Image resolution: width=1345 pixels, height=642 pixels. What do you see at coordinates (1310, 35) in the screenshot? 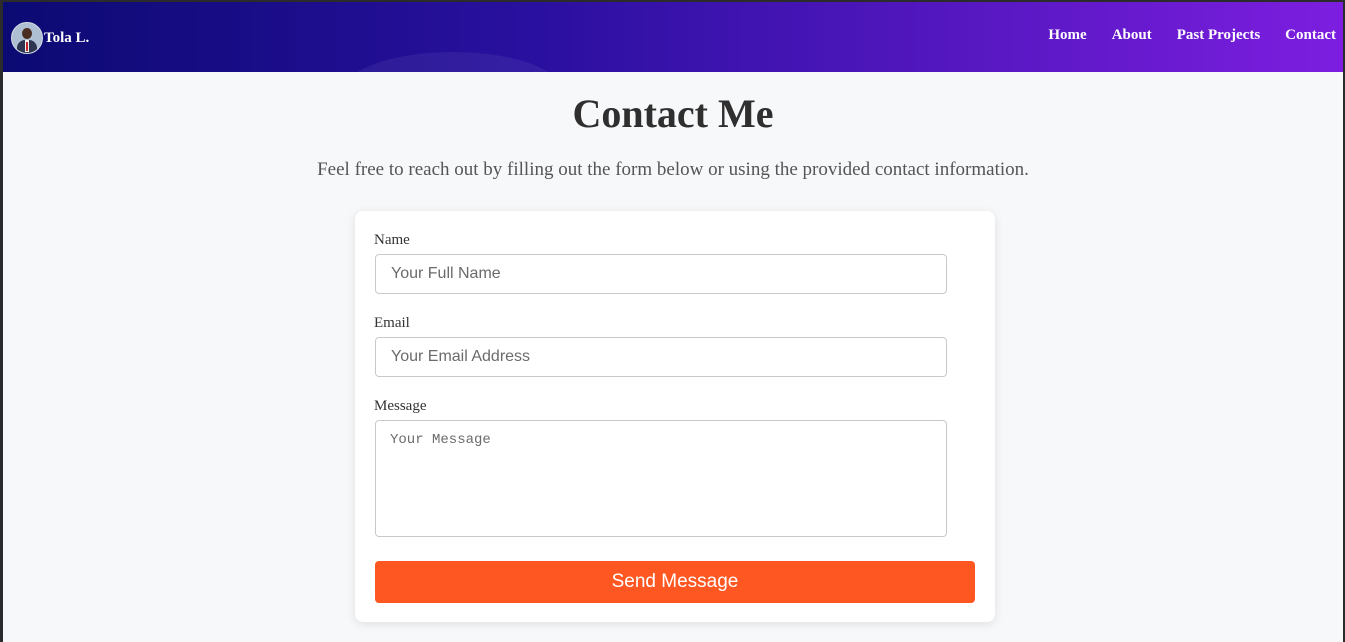
I see `nav-link-contact: Contact` at bounding box center [1310, 35].